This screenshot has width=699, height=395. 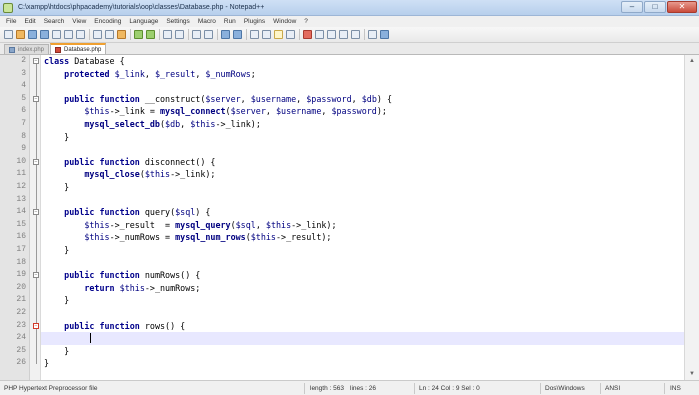 I want to click on menu-language: Language, so click(x=143, y=21).